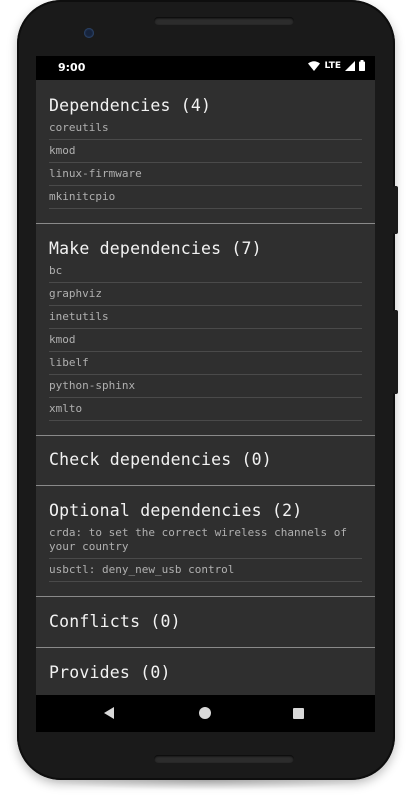  I want to click on section-items: coreutils kmod linux-firmware mkinitcpio, so click(205, 167).